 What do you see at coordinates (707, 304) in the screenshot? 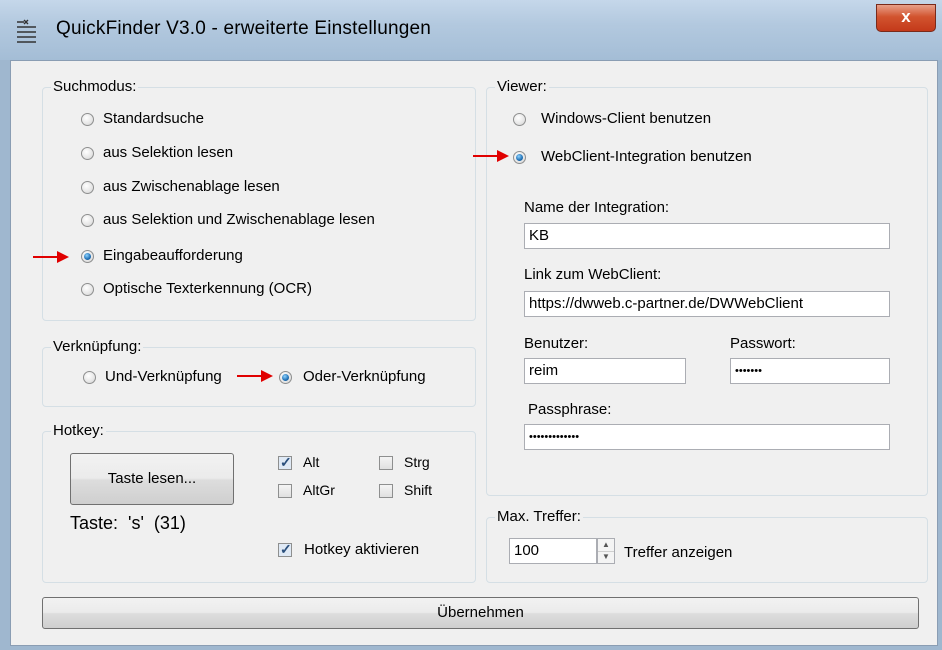
I see `link-webclient-input: https://dwweb.c-partner.de/DWWebClient` at bounding box center [707, 304].